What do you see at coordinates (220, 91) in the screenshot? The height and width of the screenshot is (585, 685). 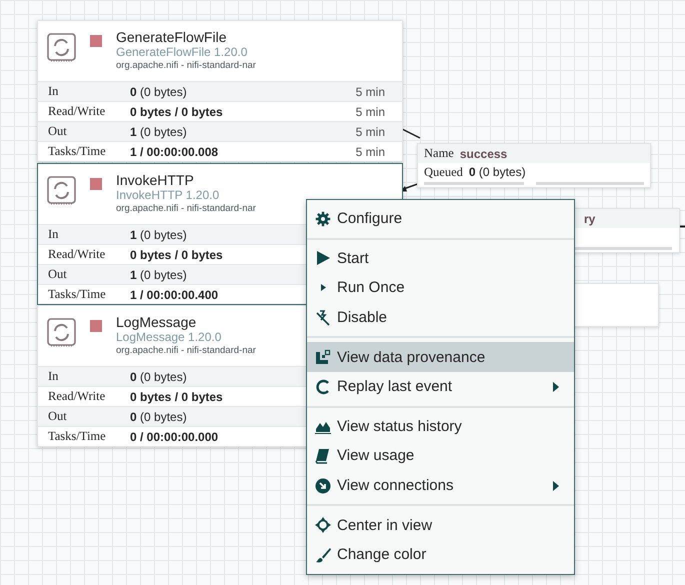 I see `processor-card: GenerateFlowFile GenerateFlowFile 1.20.0 org.apache.nifi - nifi-standard-nar In 0 (0 bytes) 5 min Read/Write 0 bytes / 0 bytes 5 min Out 1 (0 bytes) 5 min Tasks/Time 1 / 00:00:00.008 5 min` at bounding box center [220, 91].